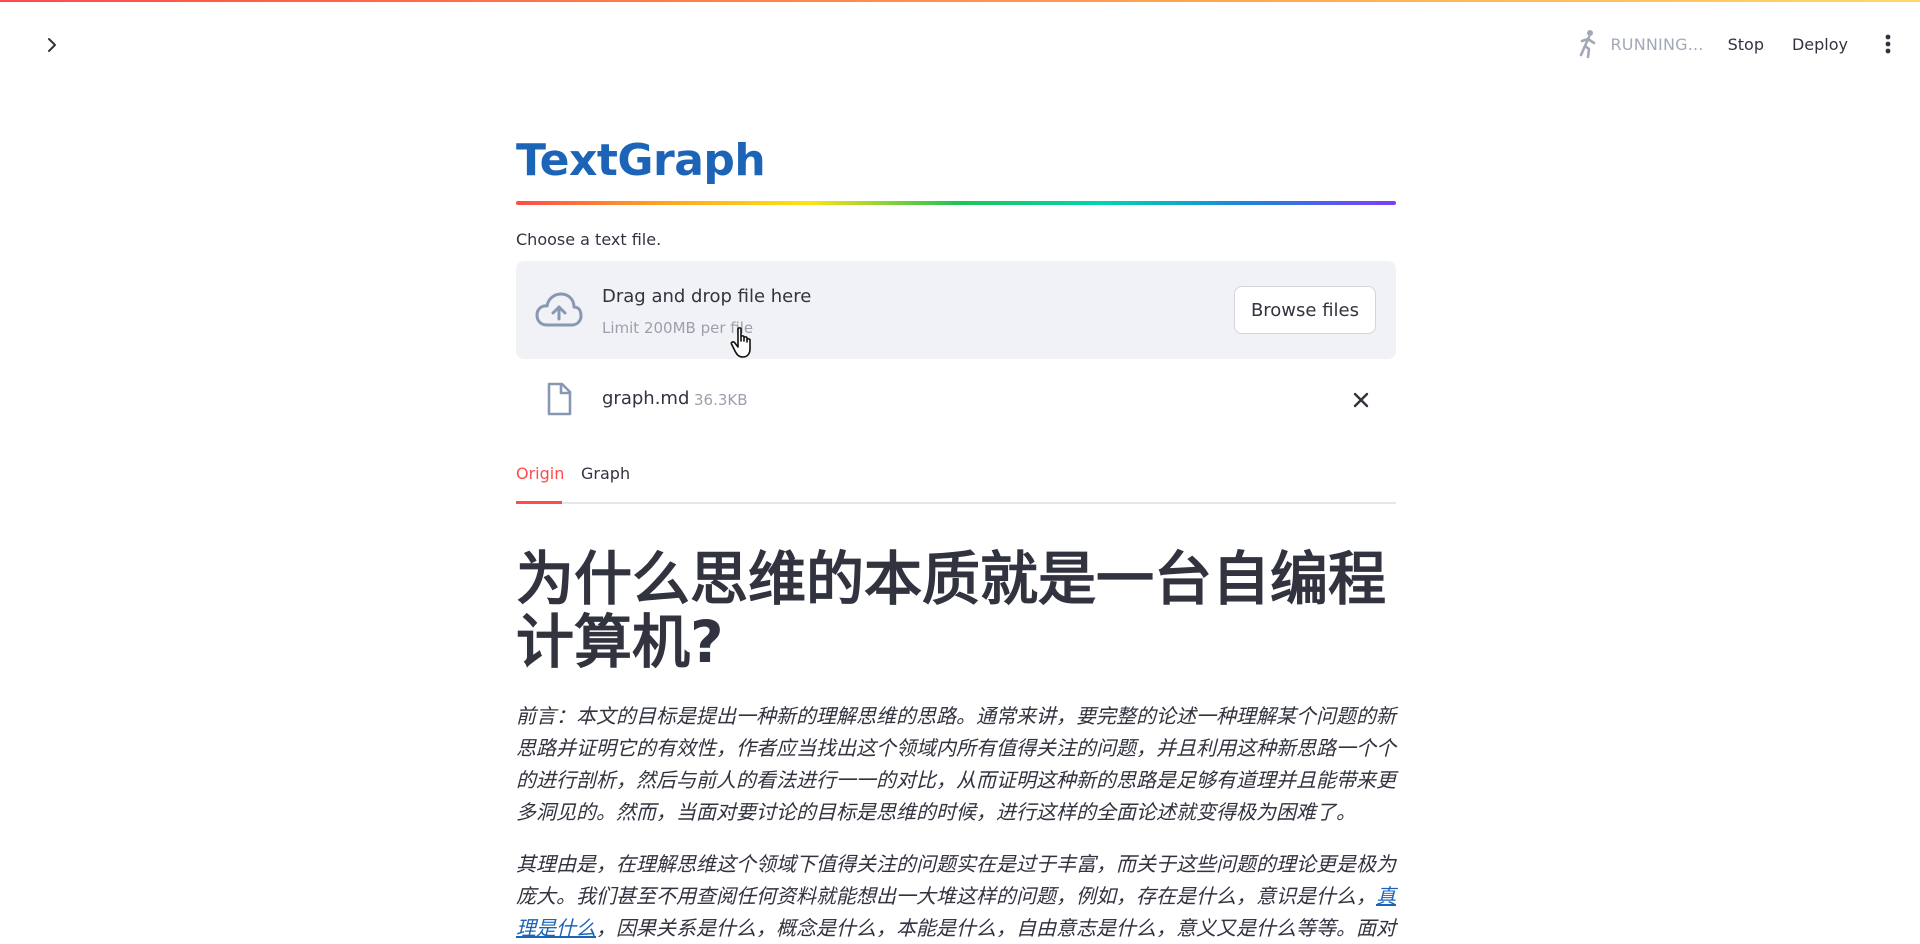 This screenshot has width=1920, height=944. Describe the element at coordinates (646, 398) in the screenshot. I see `file-name: graph.md` at that location.